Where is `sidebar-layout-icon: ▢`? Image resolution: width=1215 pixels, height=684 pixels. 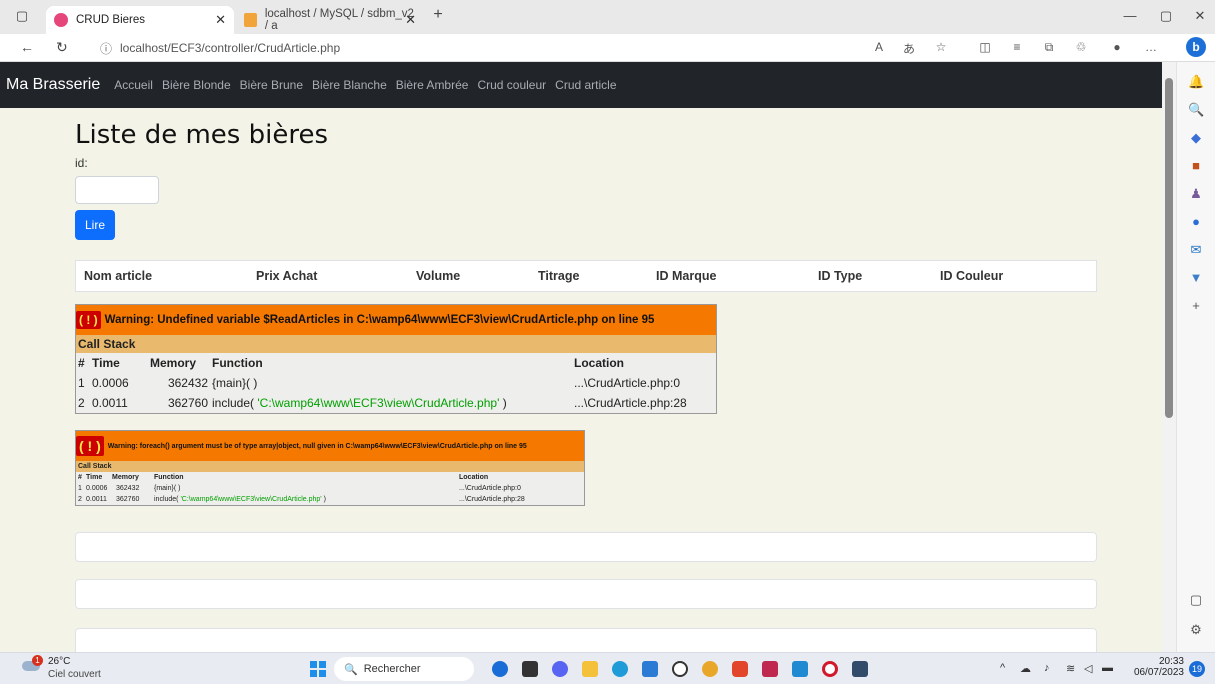 sidebar-layout-icon: ▢ is located at coordinates (1196, 600).